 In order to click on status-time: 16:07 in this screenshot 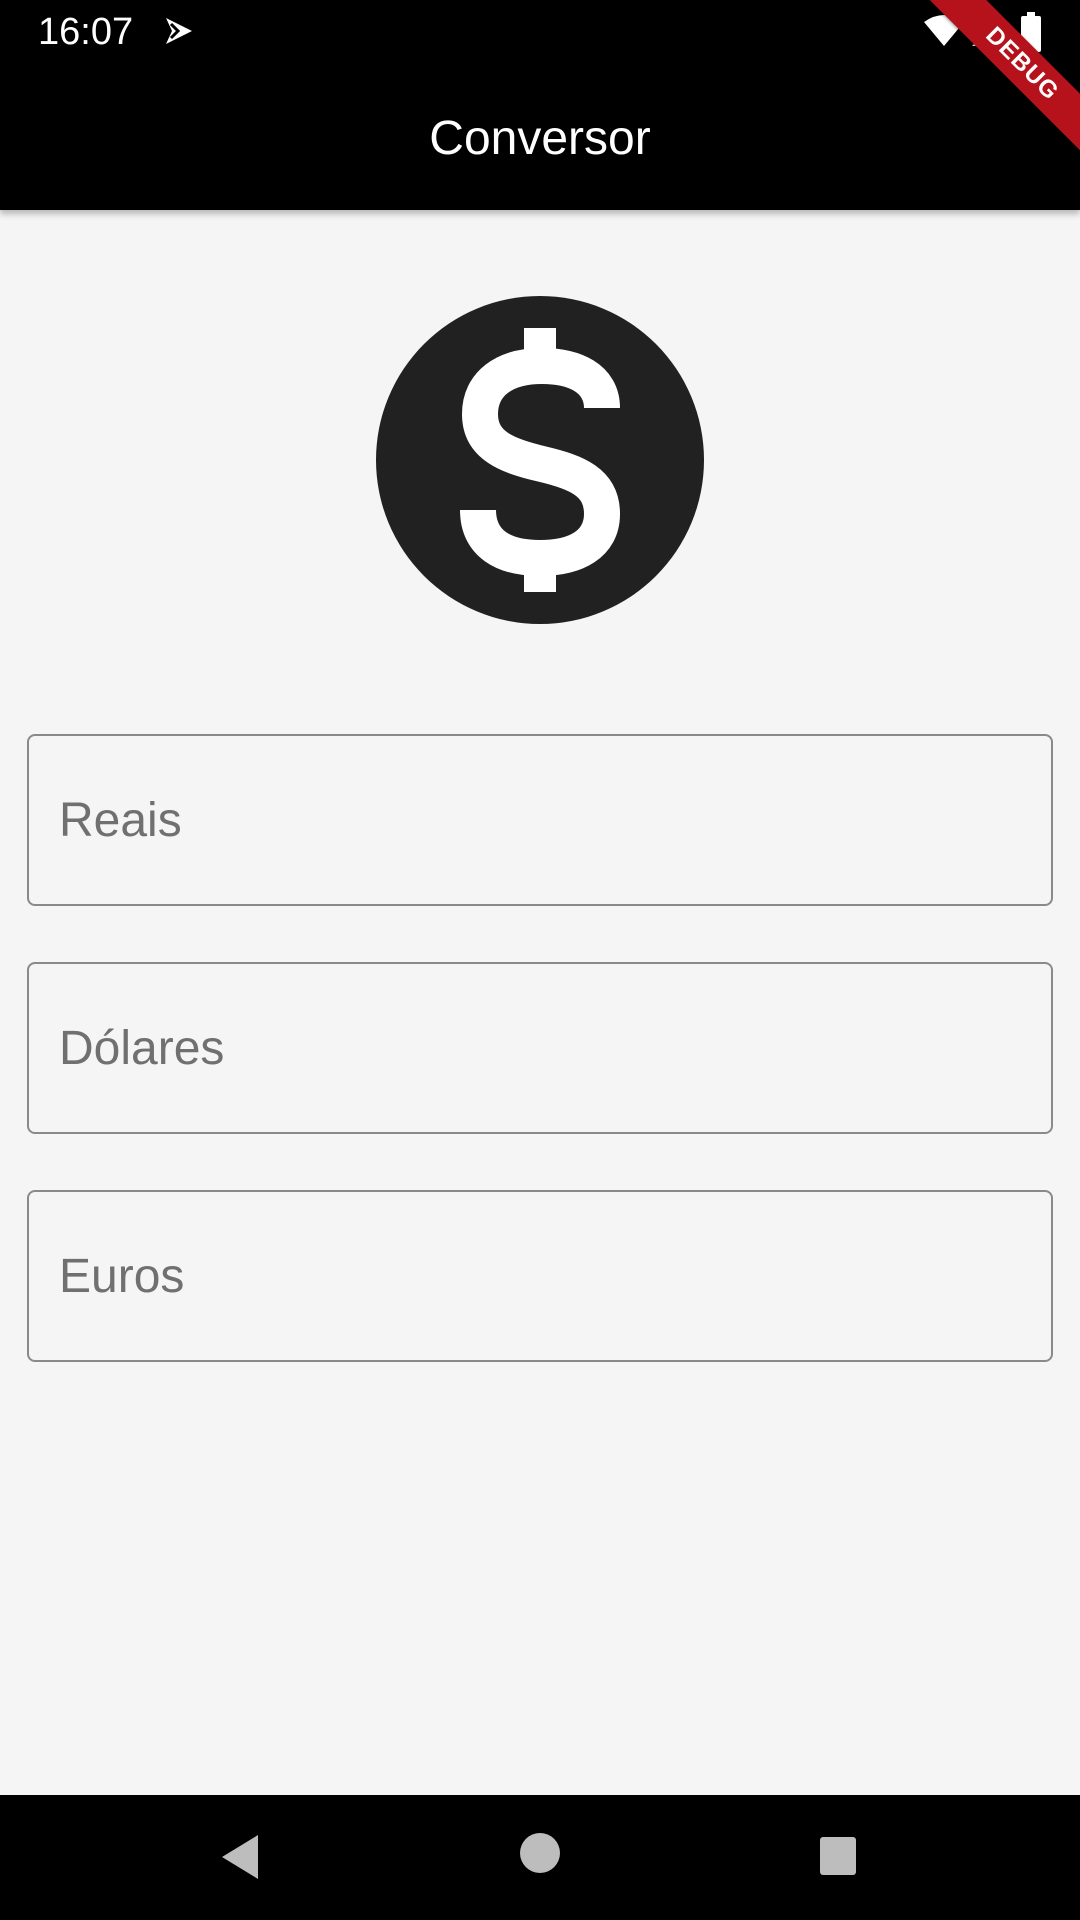, I will do `click(86, 32)`.